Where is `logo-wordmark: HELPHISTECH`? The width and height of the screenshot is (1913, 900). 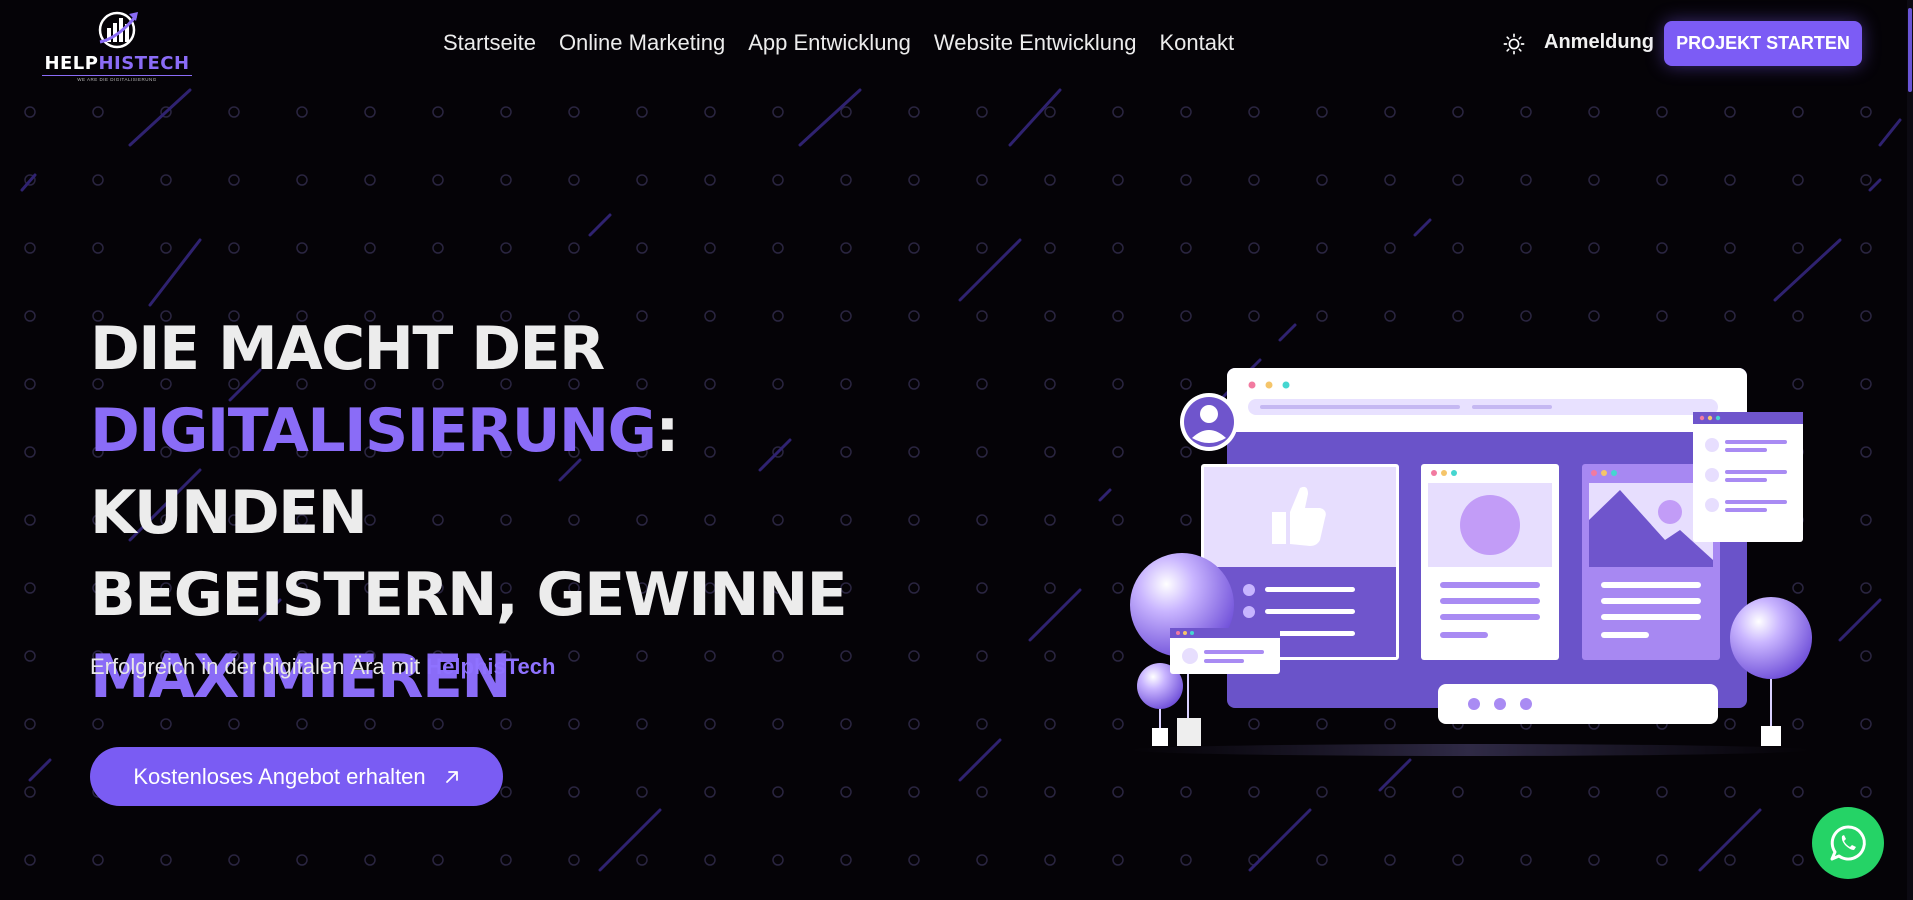
logo-wordmark: HELPHISTECH is located at coordinates (117, 63).